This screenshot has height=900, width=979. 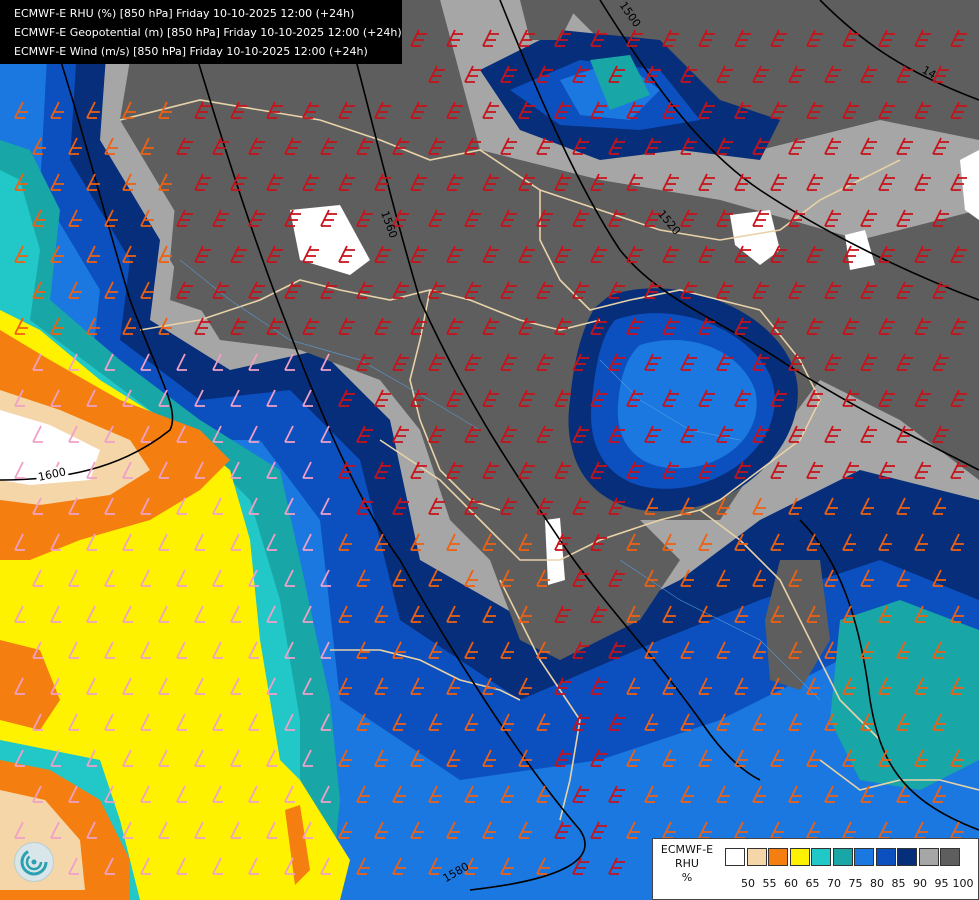 I want to click on legend-title-line: RHU, so click(x=687, y=863).